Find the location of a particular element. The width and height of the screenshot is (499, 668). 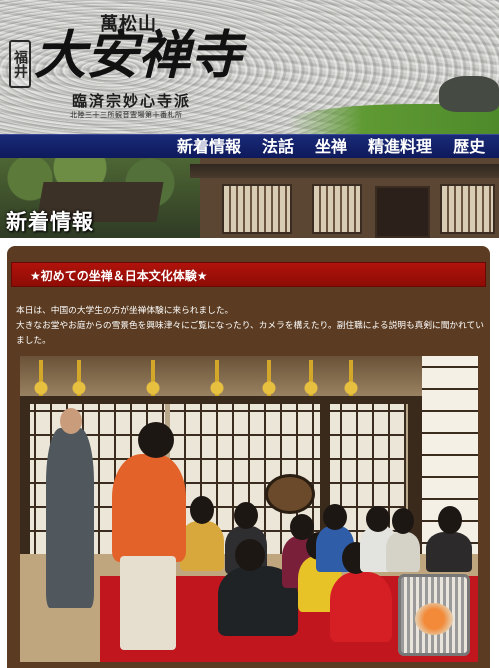

article-paragraph: 本日は、中国の大学生の方が坐禅体験に来られました。 is located at coordinates (125, 311).